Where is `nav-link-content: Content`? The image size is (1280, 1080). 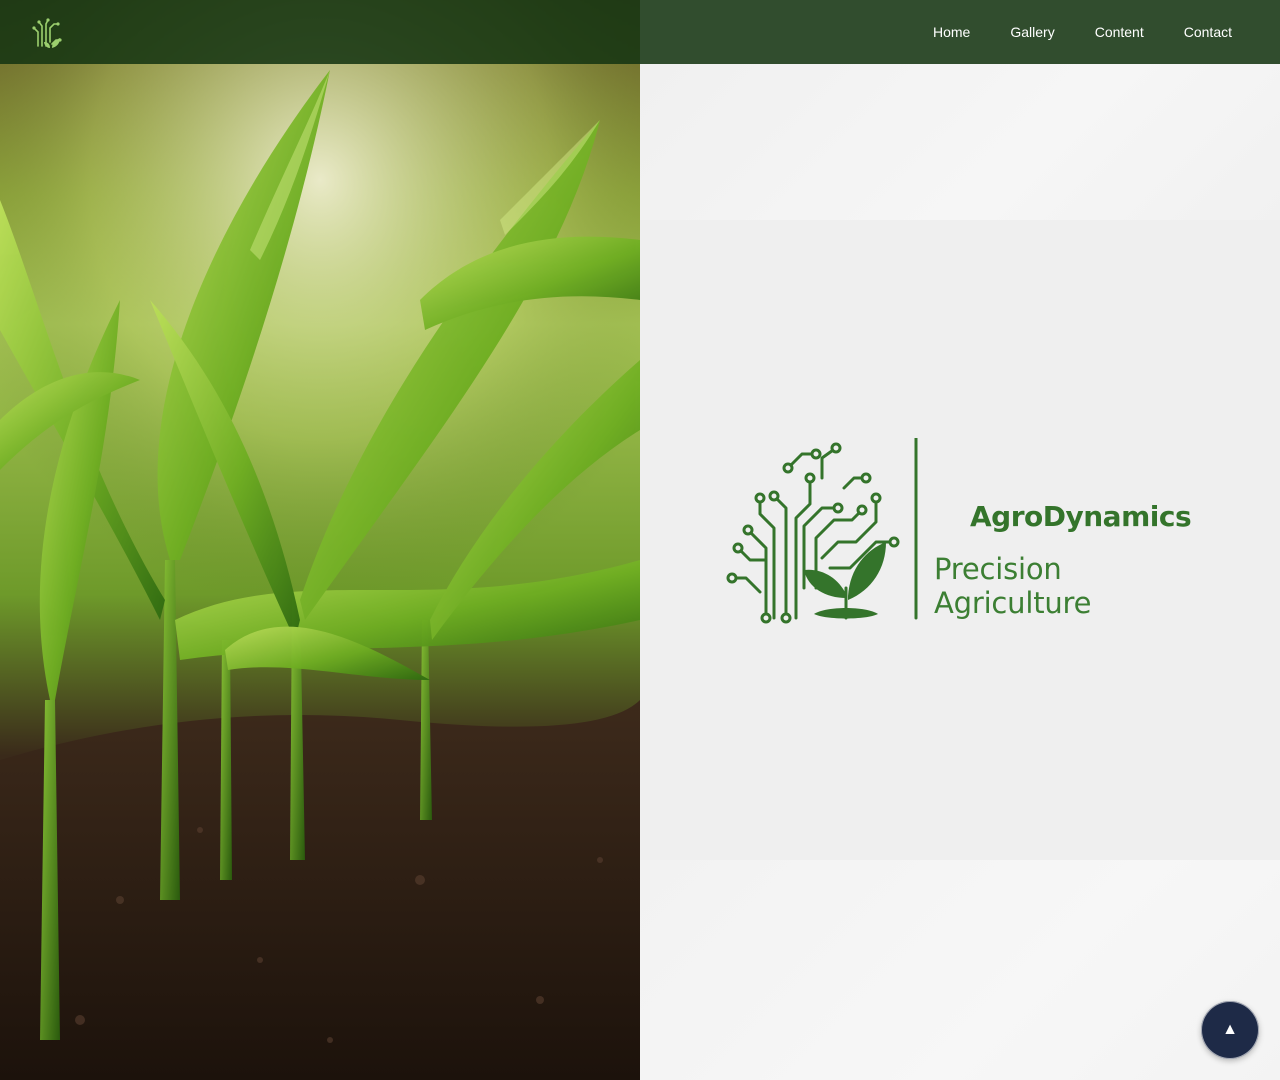 nav-link-content: Content is located at coordinates (1119, 32).